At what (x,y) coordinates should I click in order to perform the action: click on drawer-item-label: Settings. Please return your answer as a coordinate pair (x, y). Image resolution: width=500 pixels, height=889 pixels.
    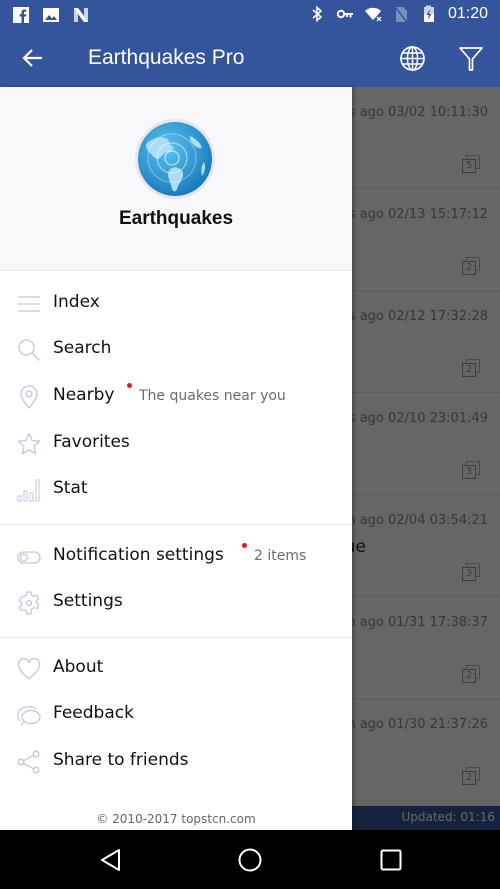
    Looking at the image, I should click on (88, 601).